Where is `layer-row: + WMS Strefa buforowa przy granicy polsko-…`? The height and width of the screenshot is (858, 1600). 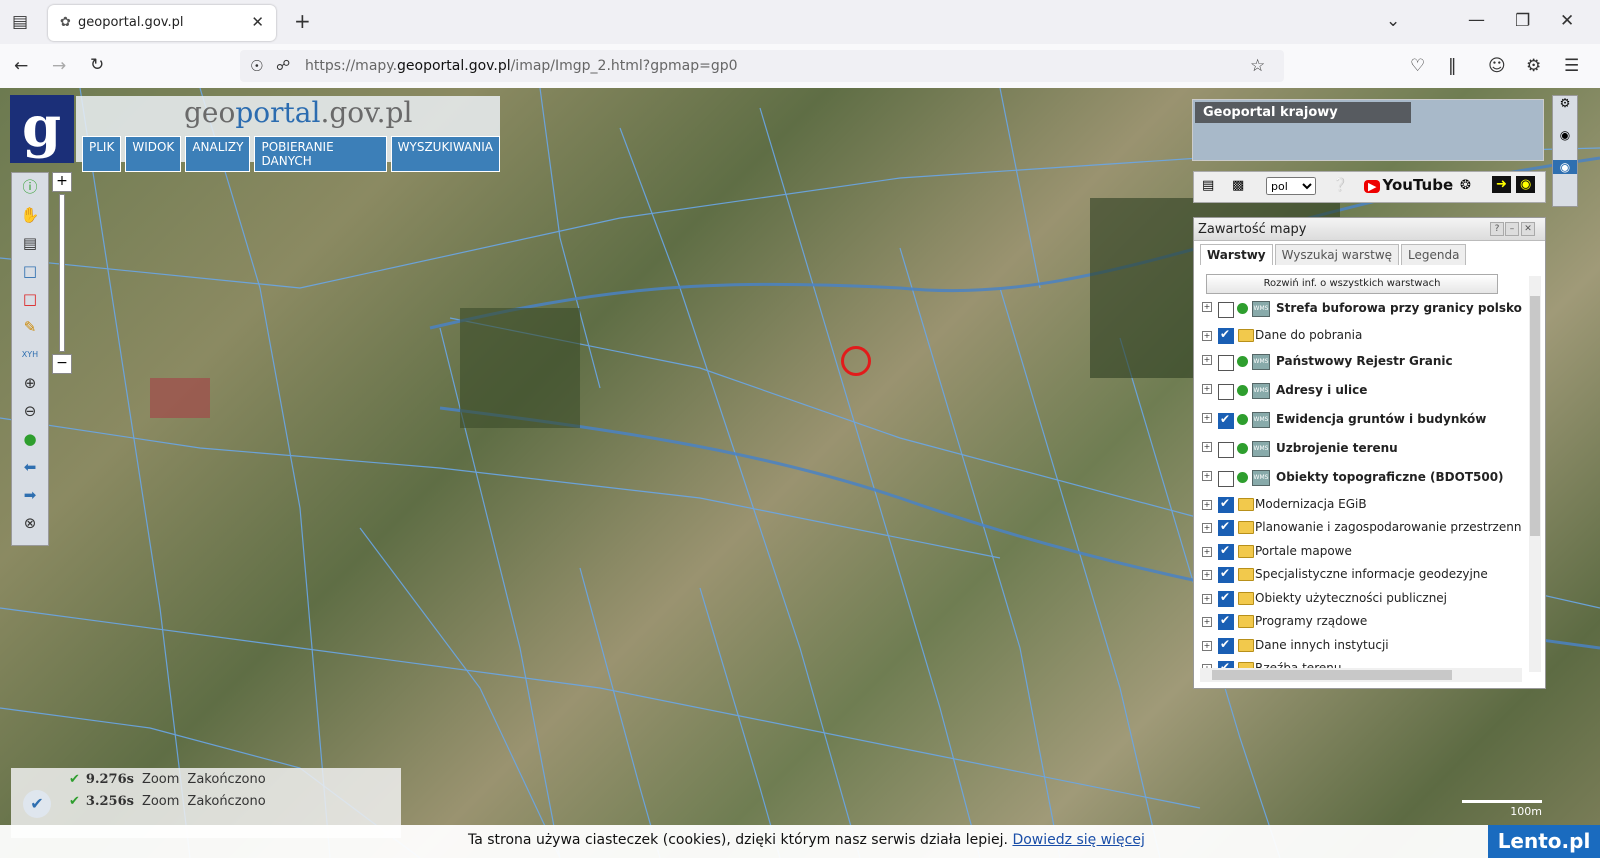 layer-row: + WMS Strefa buforowa przy granicy polsko-… is located at coordinates (1361, 310).